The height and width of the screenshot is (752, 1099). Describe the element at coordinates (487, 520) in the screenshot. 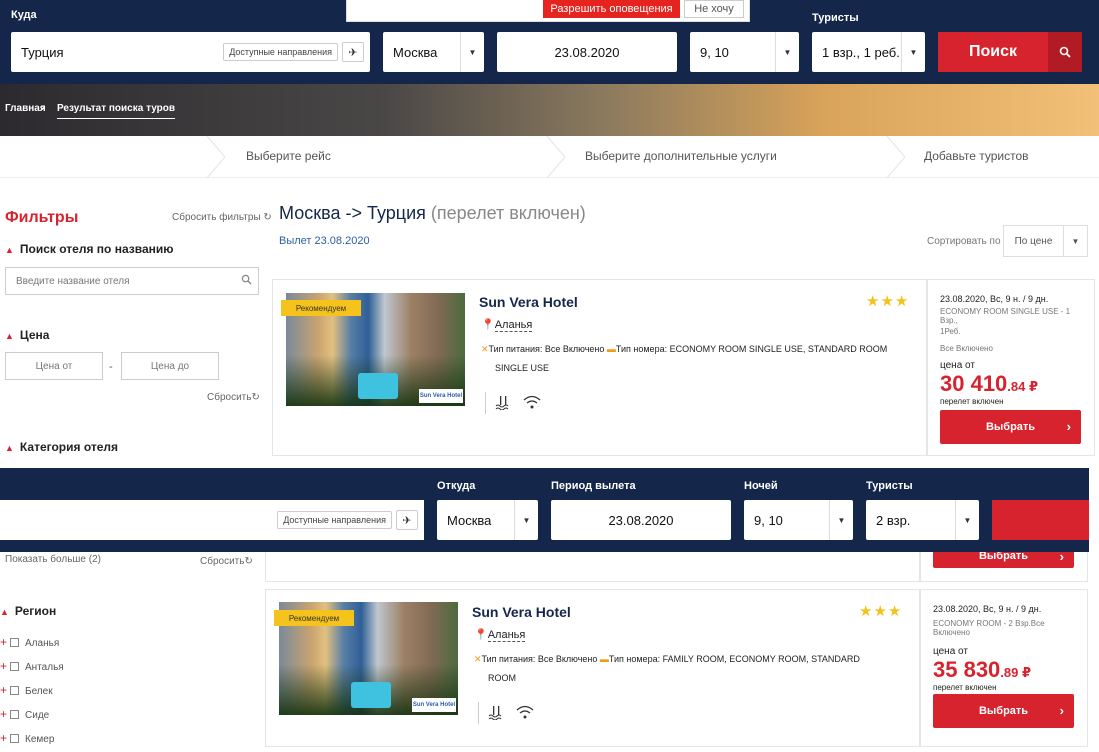

I see `sticky-departure-city-select: Москва ▼` at that location.